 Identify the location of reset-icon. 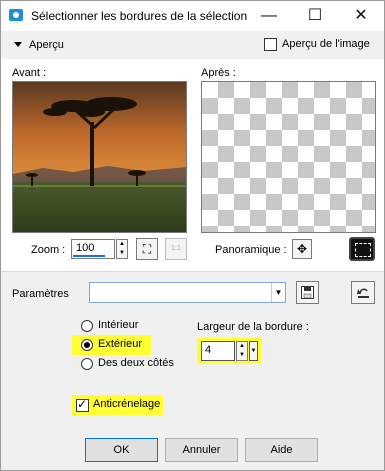
(362, 293).